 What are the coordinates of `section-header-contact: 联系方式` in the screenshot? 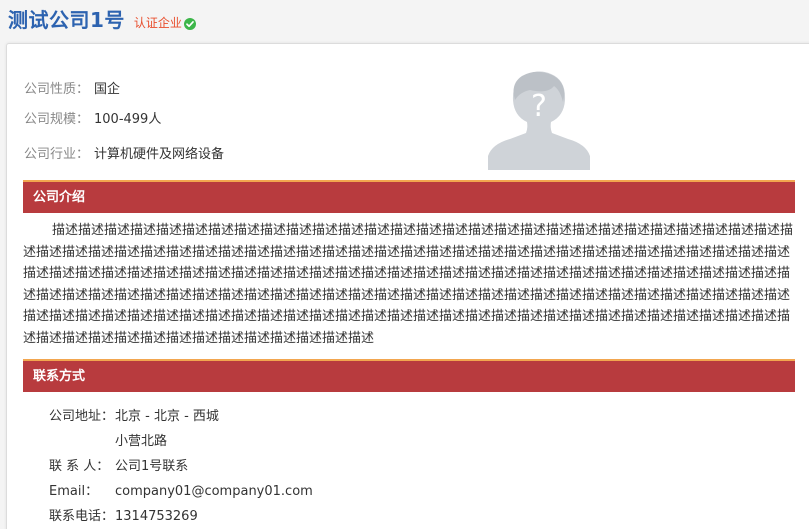 It's located at (409, 375).